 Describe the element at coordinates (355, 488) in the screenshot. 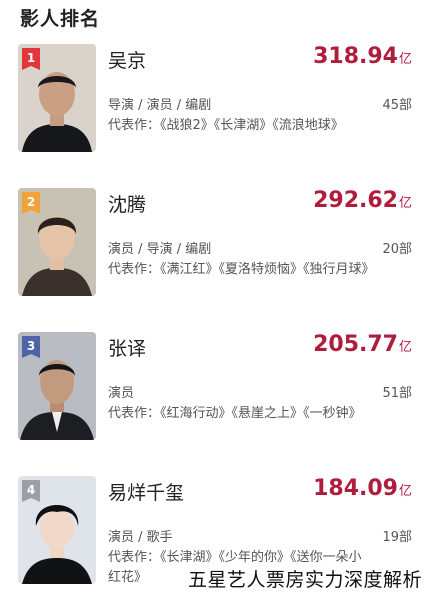

I see `box-office-number: 184.09` at that location.